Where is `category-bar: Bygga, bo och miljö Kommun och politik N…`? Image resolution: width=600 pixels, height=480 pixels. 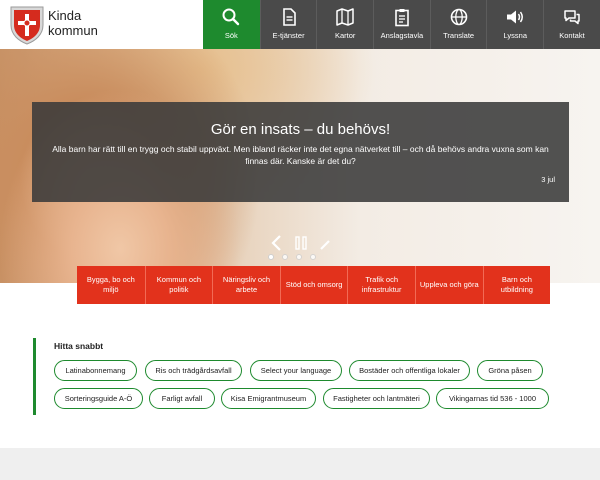
category-bar: Bygga, bo och miljö Kommun och politik N… is located at coordinates (314, 285).